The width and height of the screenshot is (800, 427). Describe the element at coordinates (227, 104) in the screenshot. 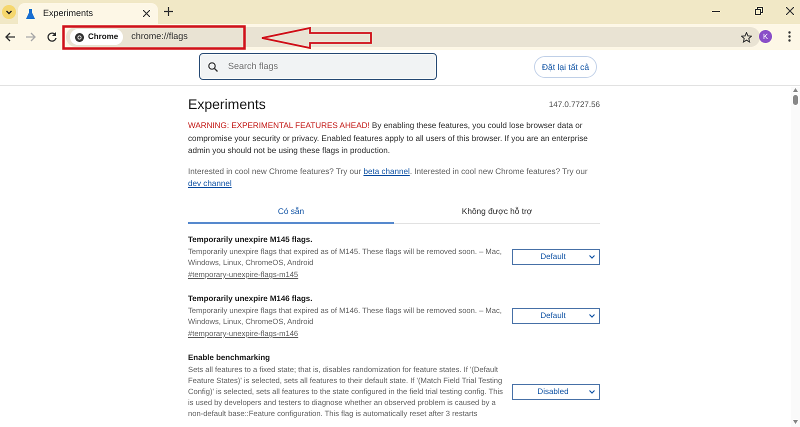

I see `page-title: Experiments` at that location.